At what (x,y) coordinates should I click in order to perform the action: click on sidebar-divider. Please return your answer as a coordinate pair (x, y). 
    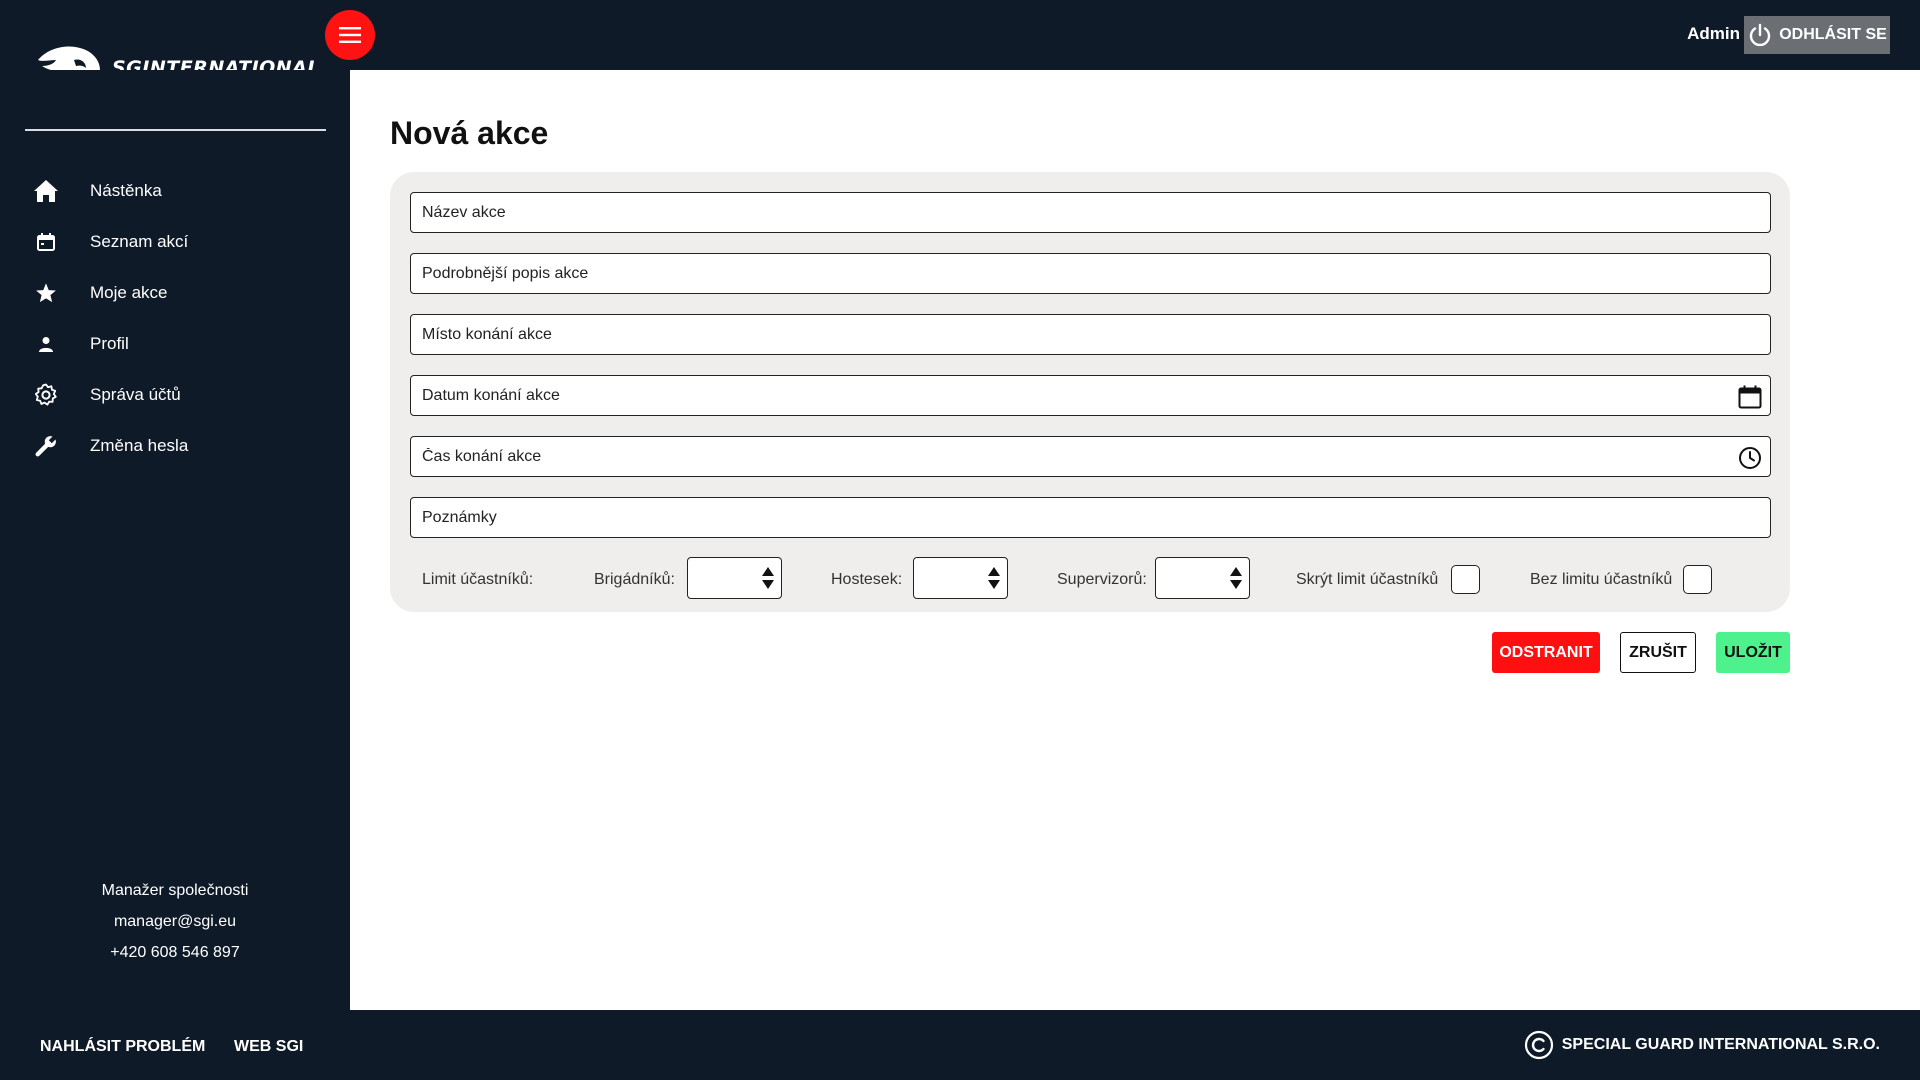
    Looking at the image, I should click on (175, 130).